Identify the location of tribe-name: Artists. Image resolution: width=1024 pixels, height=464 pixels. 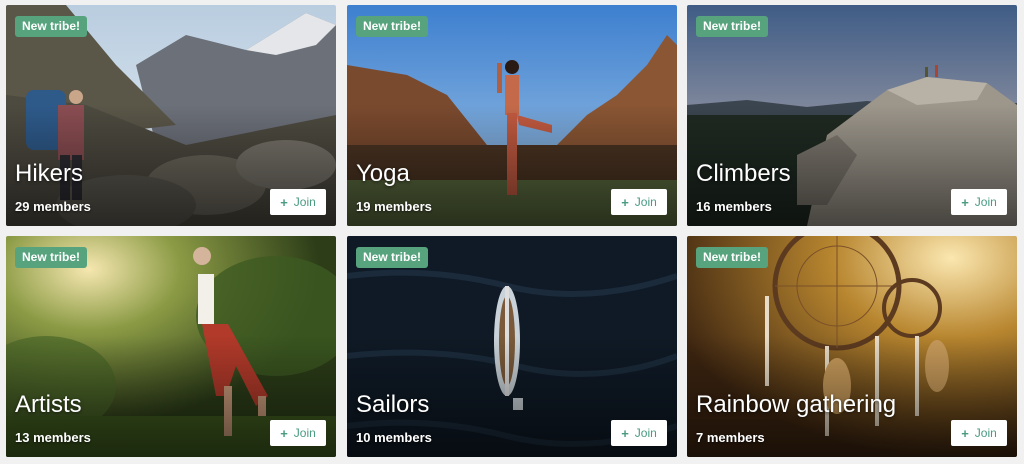
(48, 404).